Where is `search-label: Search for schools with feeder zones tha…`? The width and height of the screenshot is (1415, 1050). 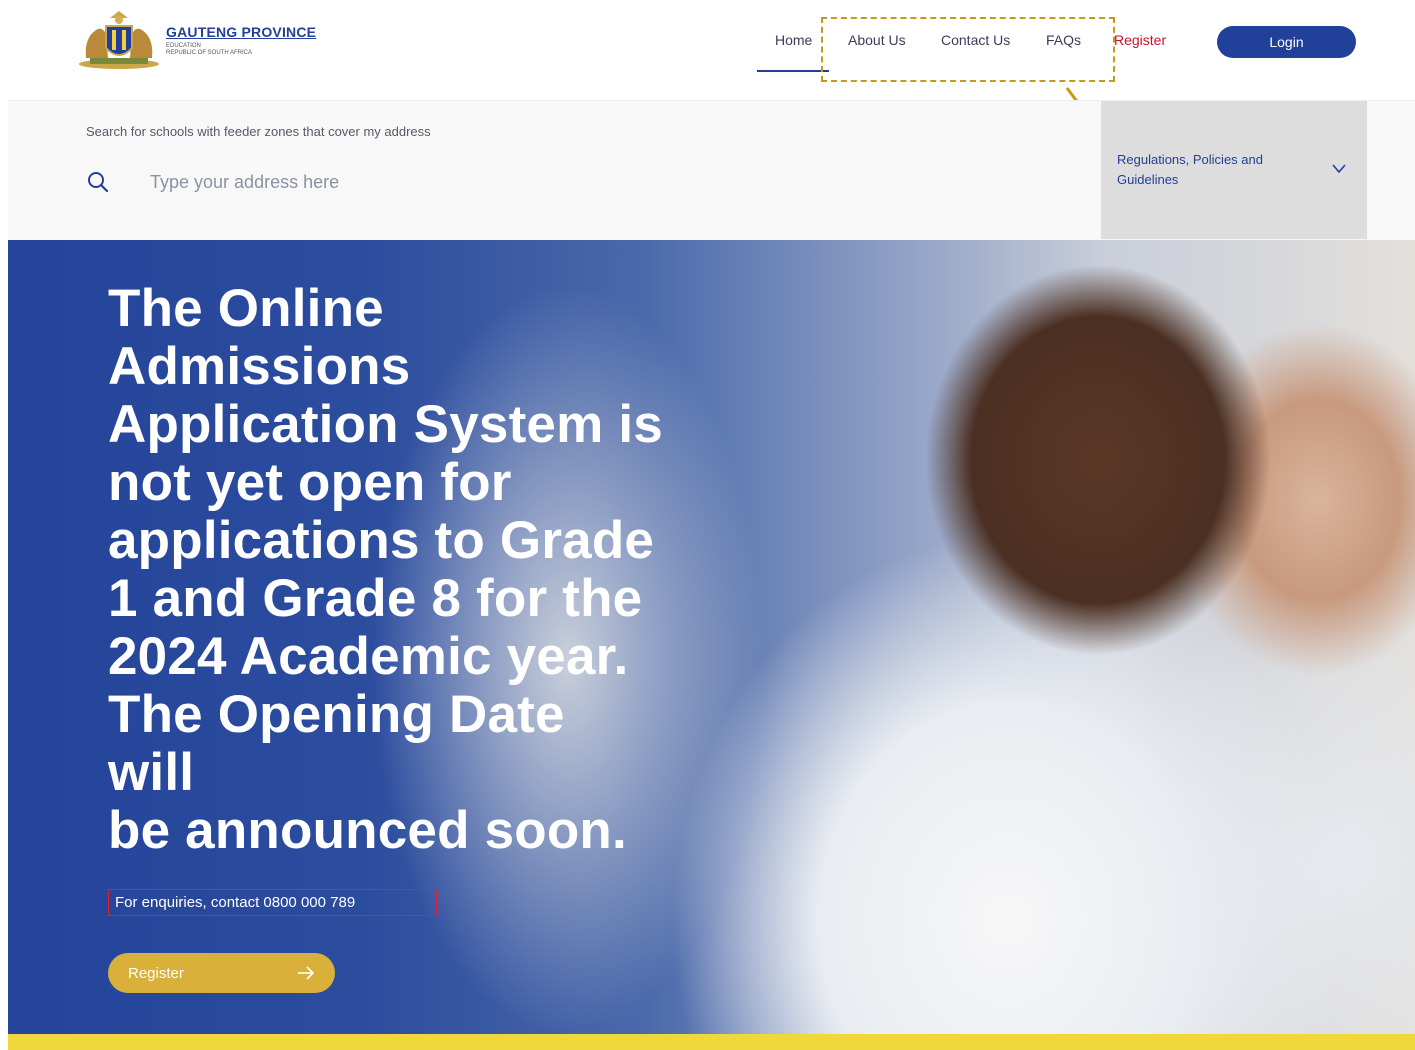 search-label: Search for schools with feeder zones tha… is located at coordinates (258, 131).